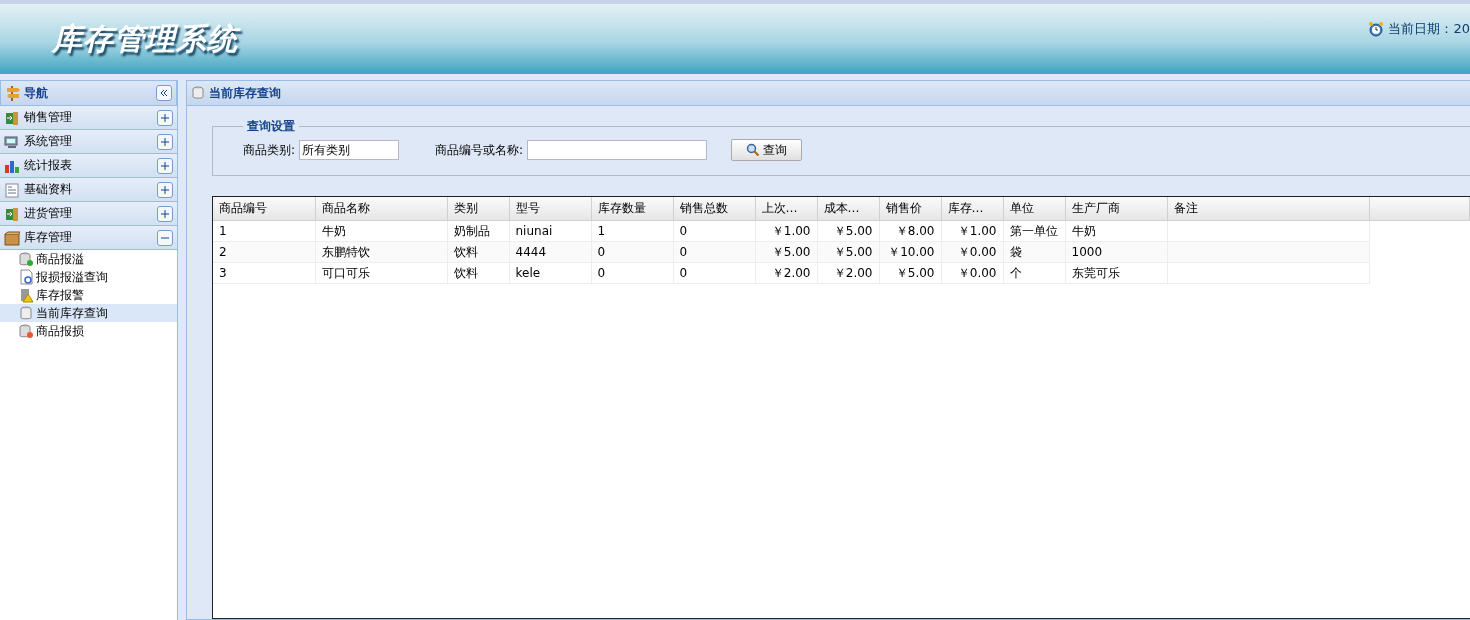 Image resolution: width=1470 pixels, height=620 pixels. I want to click on database-icon, so click(198, 93).